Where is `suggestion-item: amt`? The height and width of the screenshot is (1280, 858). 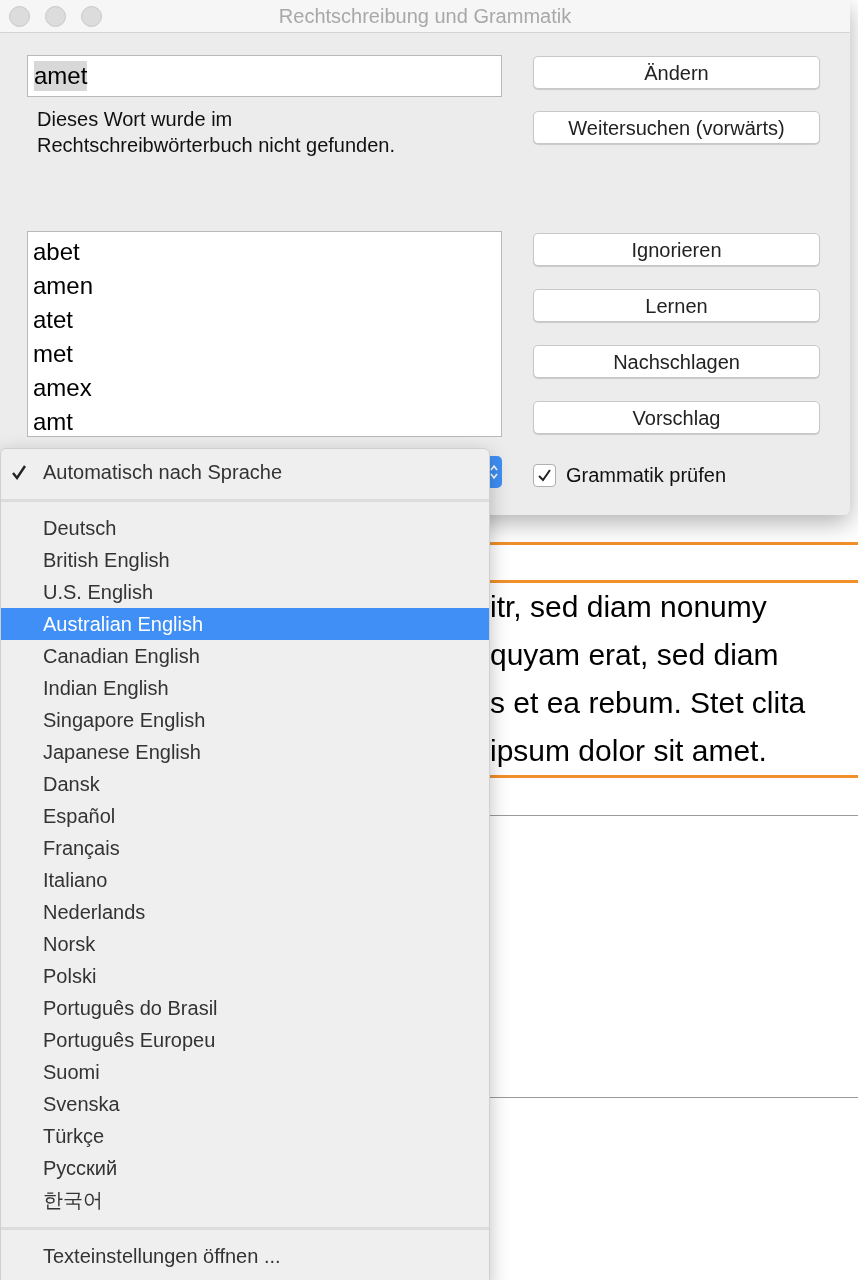
suggestion-item: amt is located at coordinates (264, 420).